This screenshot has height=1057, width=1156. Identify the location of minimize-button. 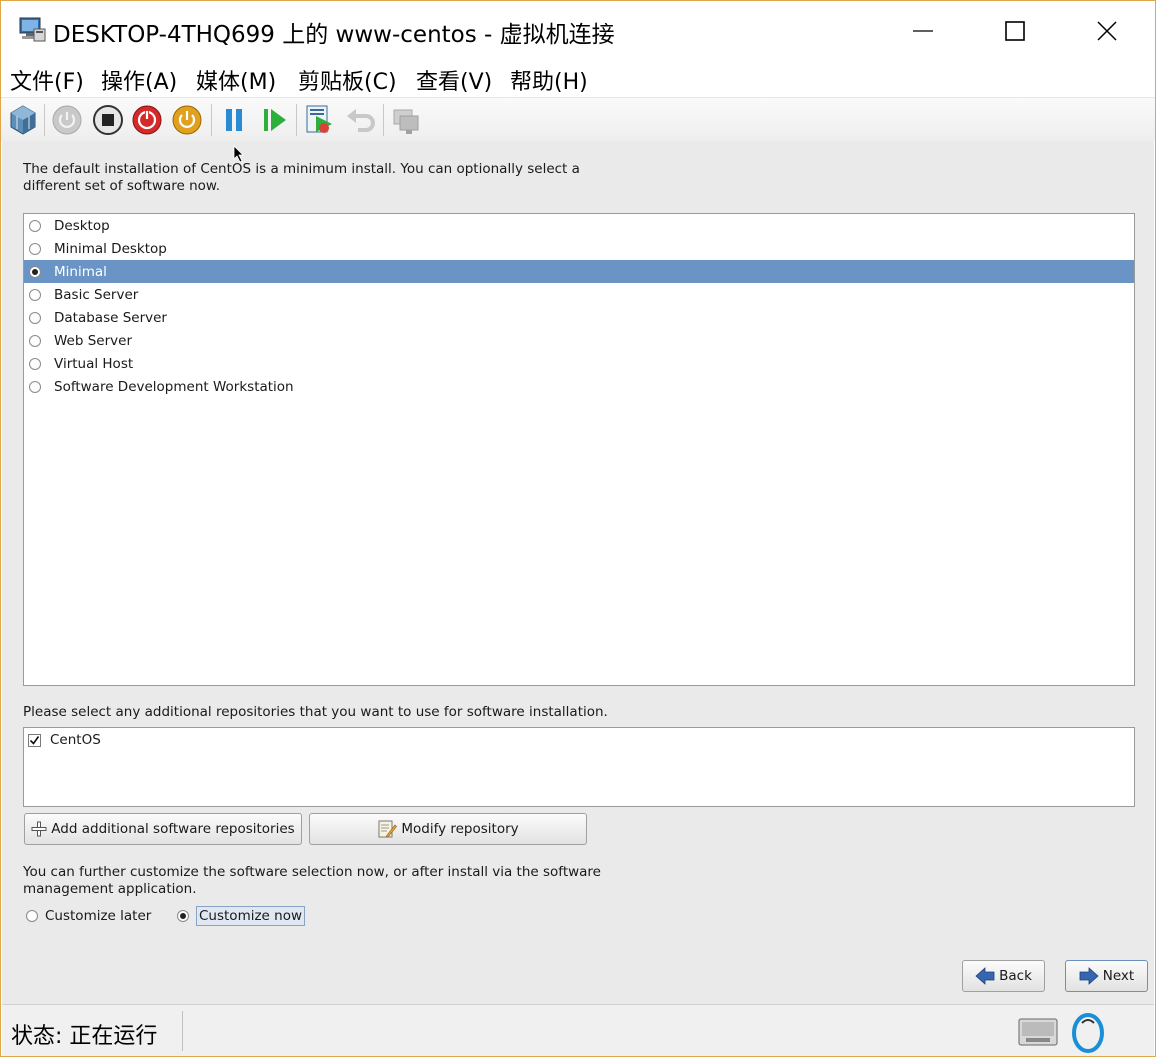
(923, 31).